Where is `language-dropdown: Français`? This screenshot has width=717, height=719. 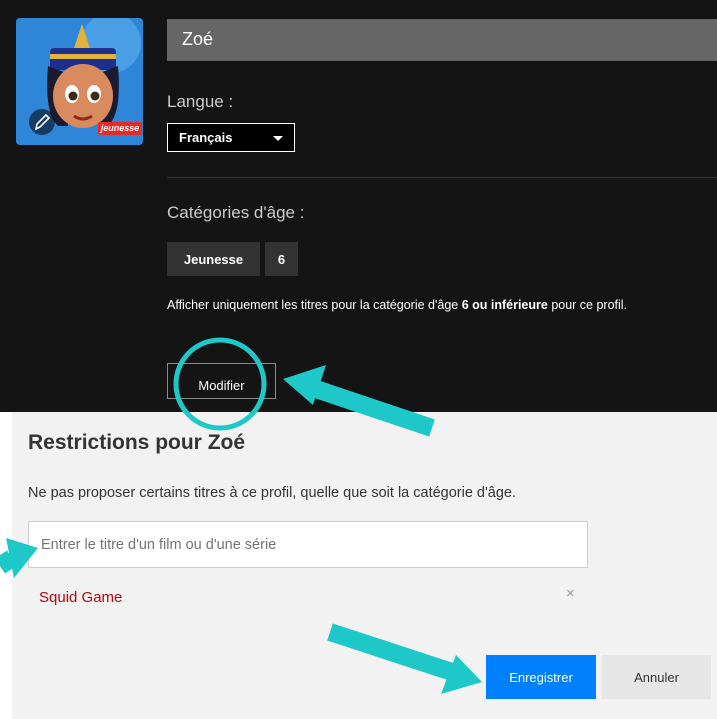
language-dropdown: Français is located at coordinates (231, 137).